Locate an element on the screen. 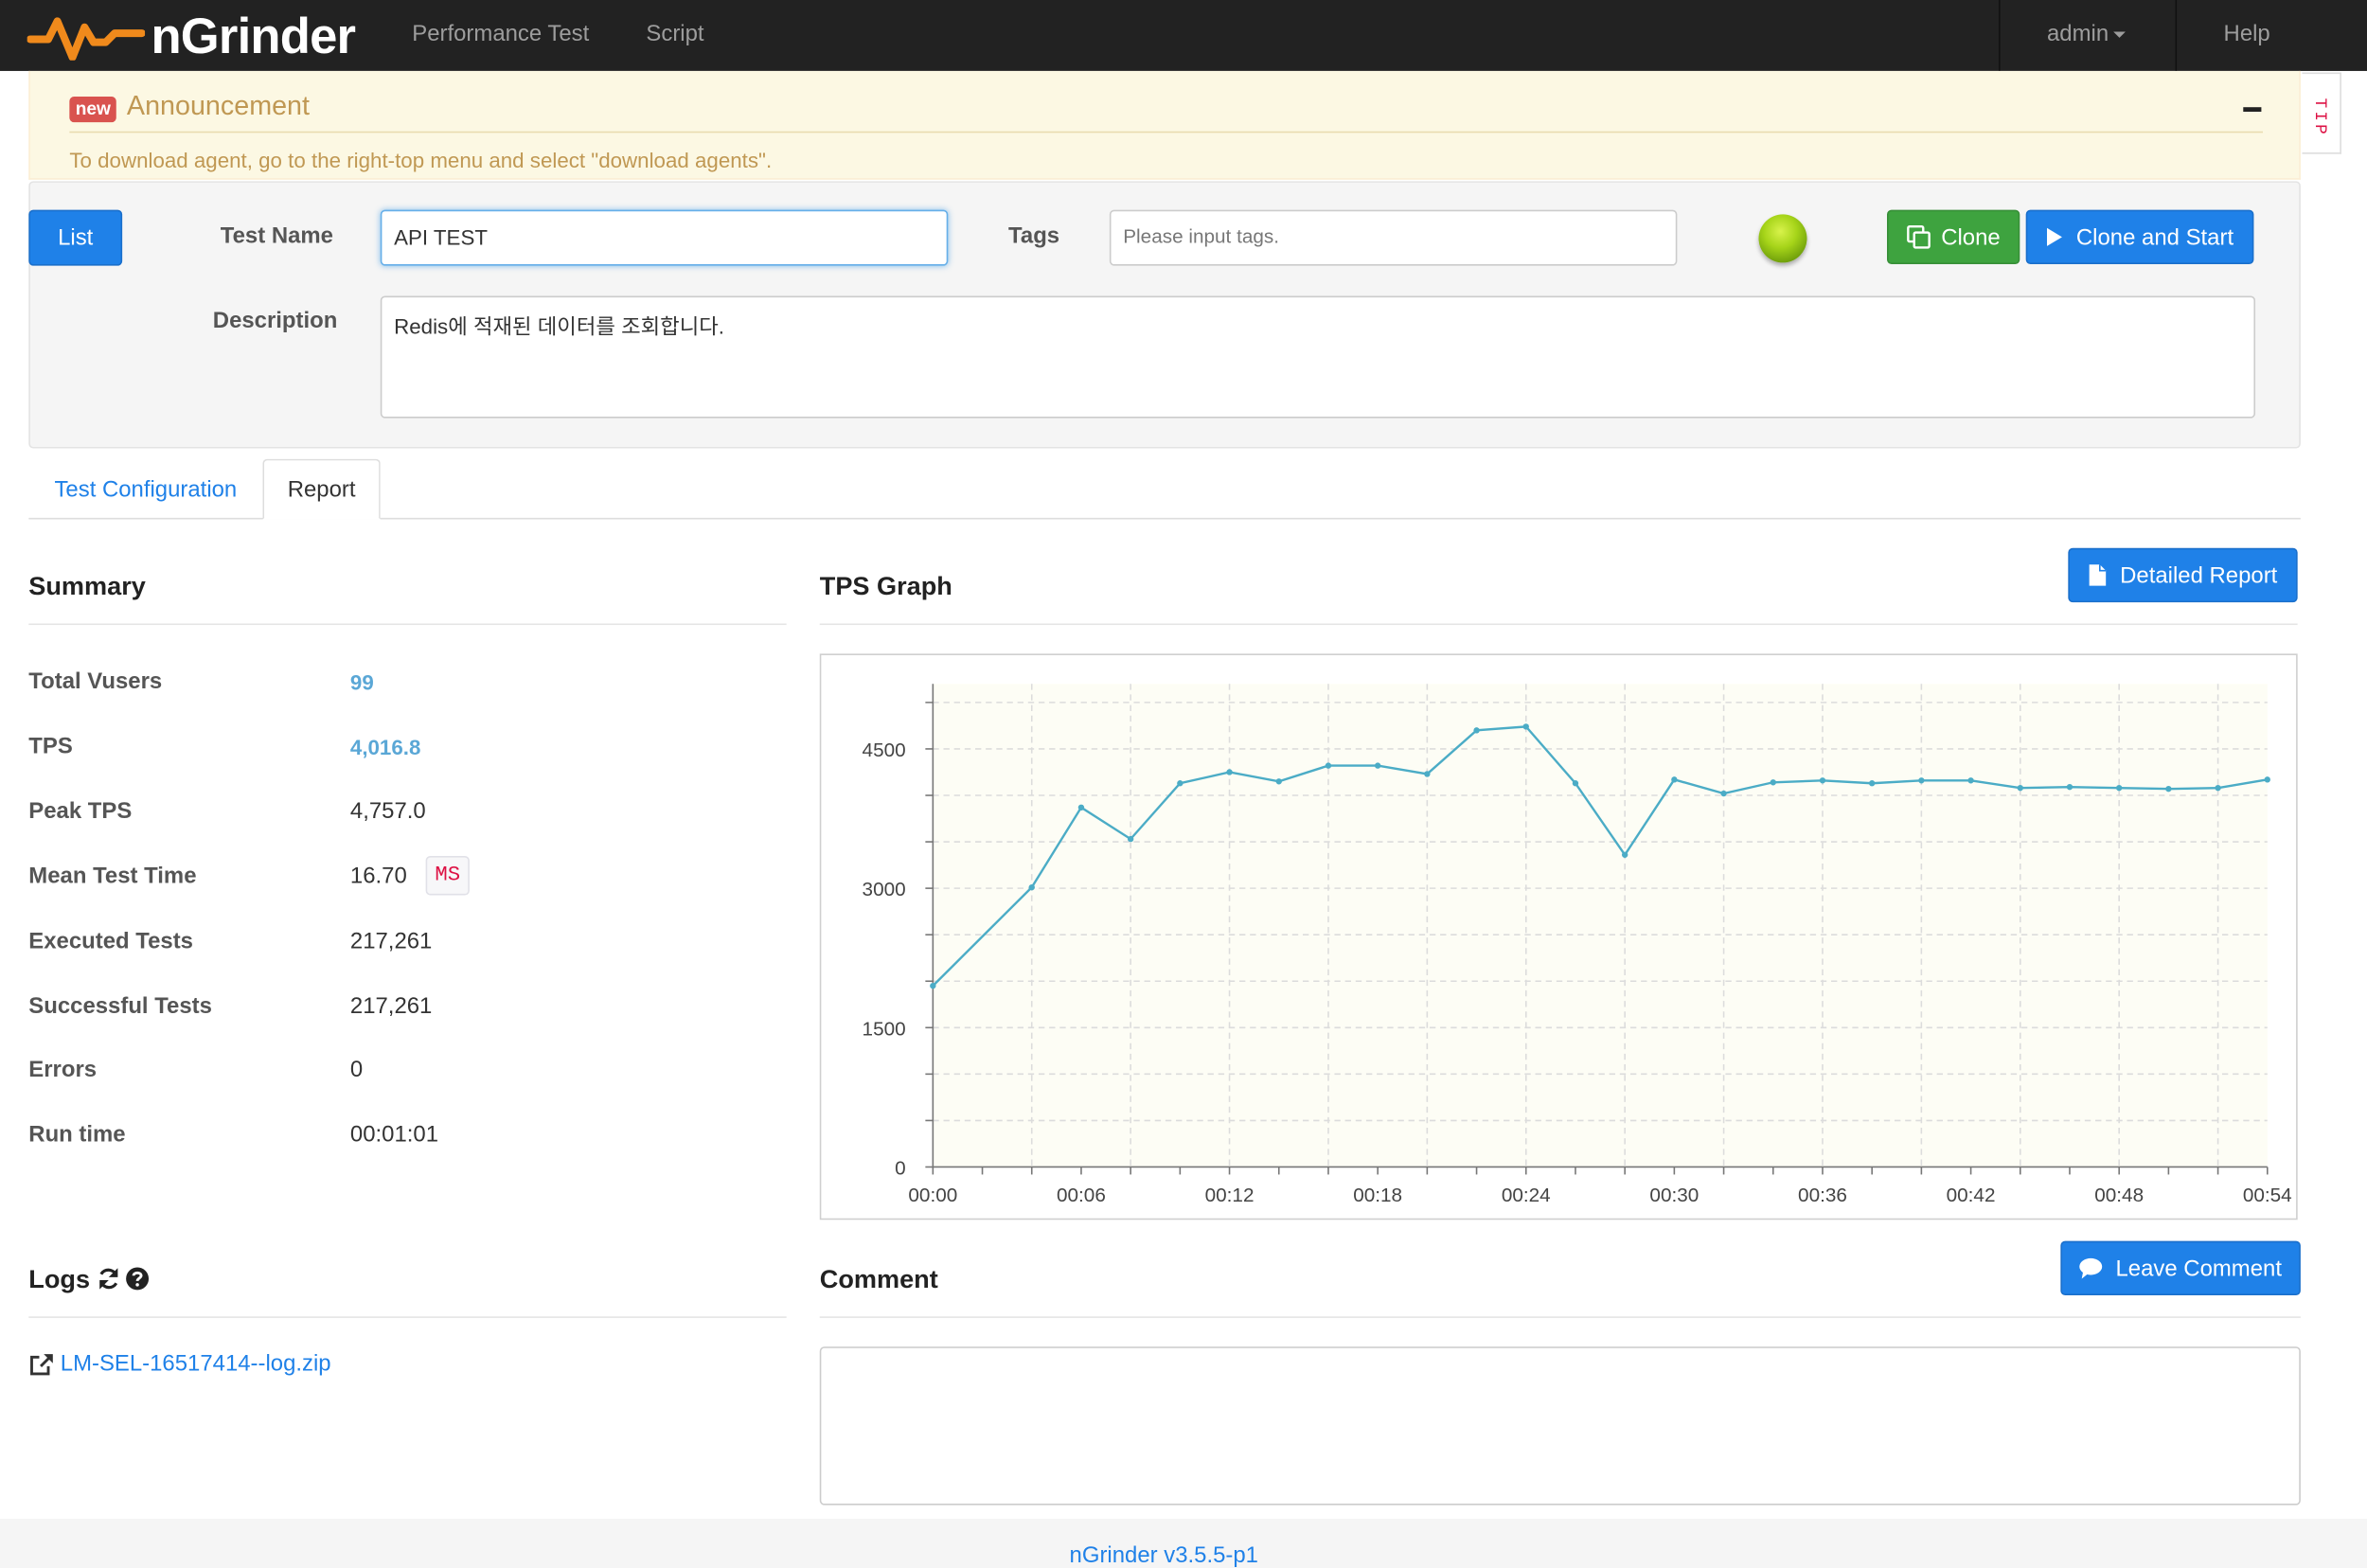  pulse-logo-icon is located at coordinates (86, 39).